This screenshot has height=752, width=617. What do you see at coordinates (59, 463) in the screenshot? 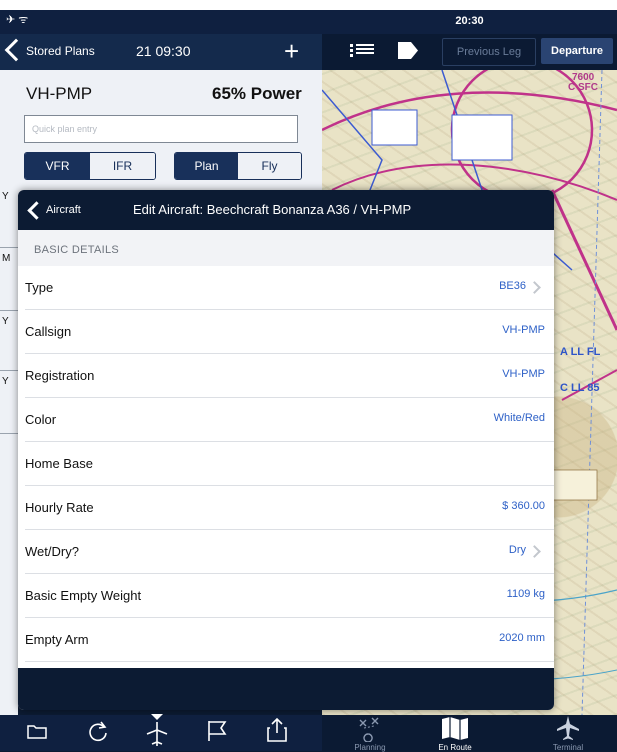
I see `row-label: Home Base` at bounding box center [59, 463].